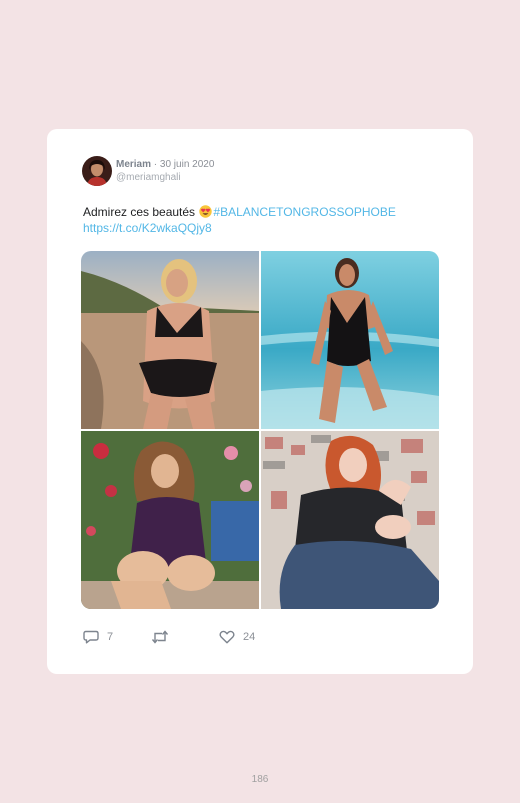 The height and width of the screenshot is (803, 520). I want to click on photo-sea-woman-black-swimsuit, so click(350, 340).